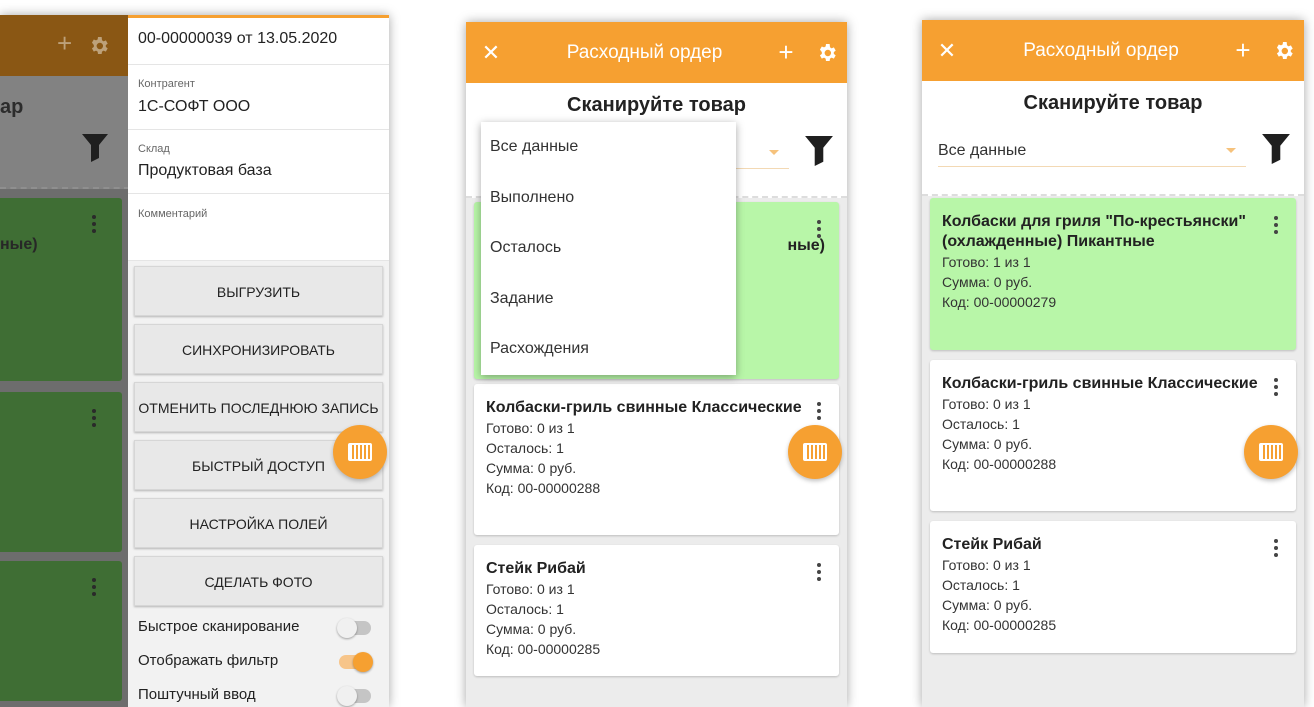 Image resolution: width=1314 pixels, height=707 pixels. Describe the element at coordinates (61, 631) in the screenshot. I see `background-card` at that location.